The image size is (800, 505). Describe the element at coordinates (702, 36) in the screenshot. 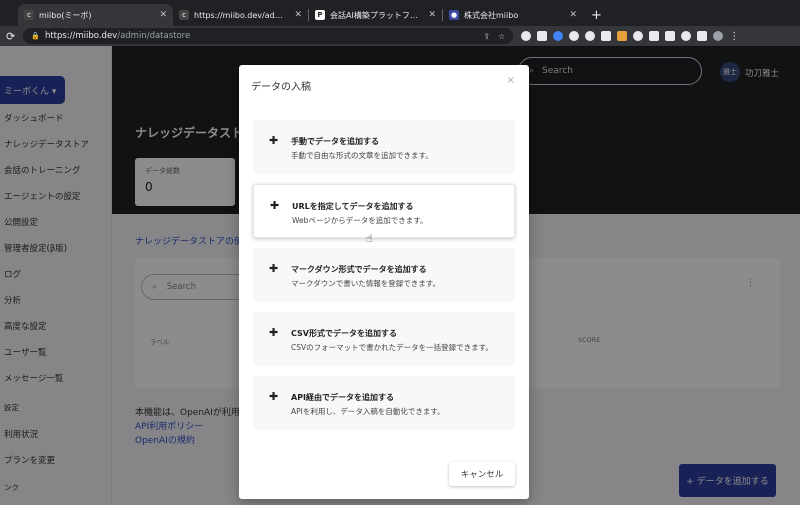

I see `sidepanel-icon` at that location.